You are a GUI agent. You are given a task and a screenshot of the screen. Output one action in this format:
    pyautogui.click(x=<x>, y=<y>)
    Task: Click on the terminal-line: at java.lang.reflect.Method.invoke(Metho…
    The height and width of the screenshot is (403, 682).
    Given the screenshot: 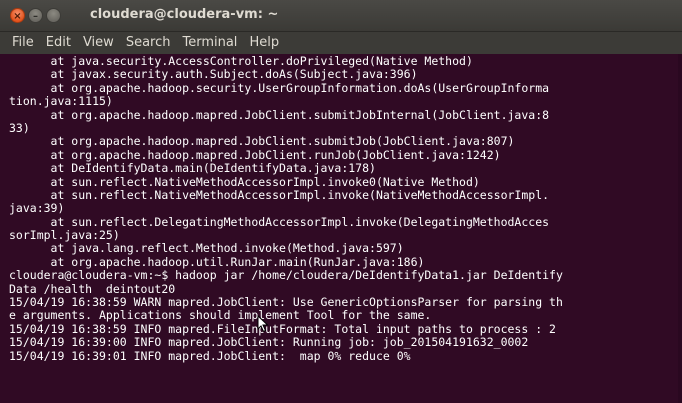 What is the action you would take?
    pyautogui.click(x=206, y=248)
    